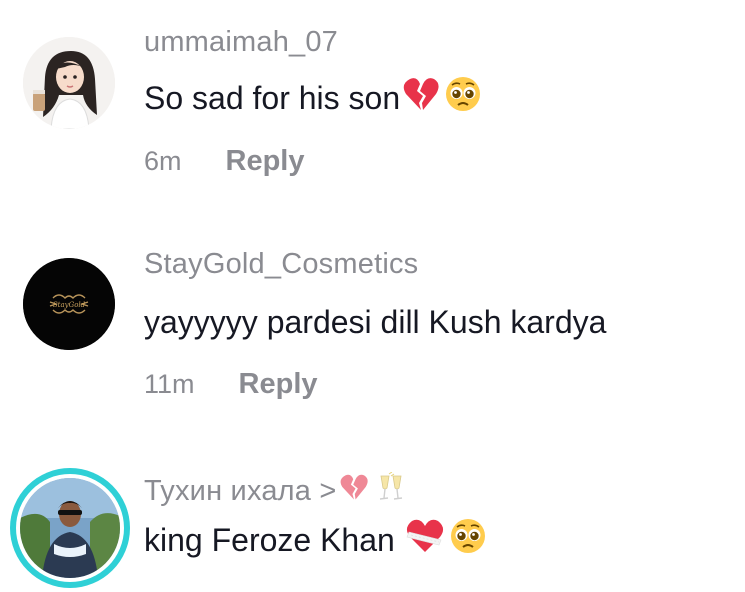 This screenshot has height=592, width=745. Describe the element at coordinates (169, 384) in the screenshot. I see `comment-time: 11m` at that location.